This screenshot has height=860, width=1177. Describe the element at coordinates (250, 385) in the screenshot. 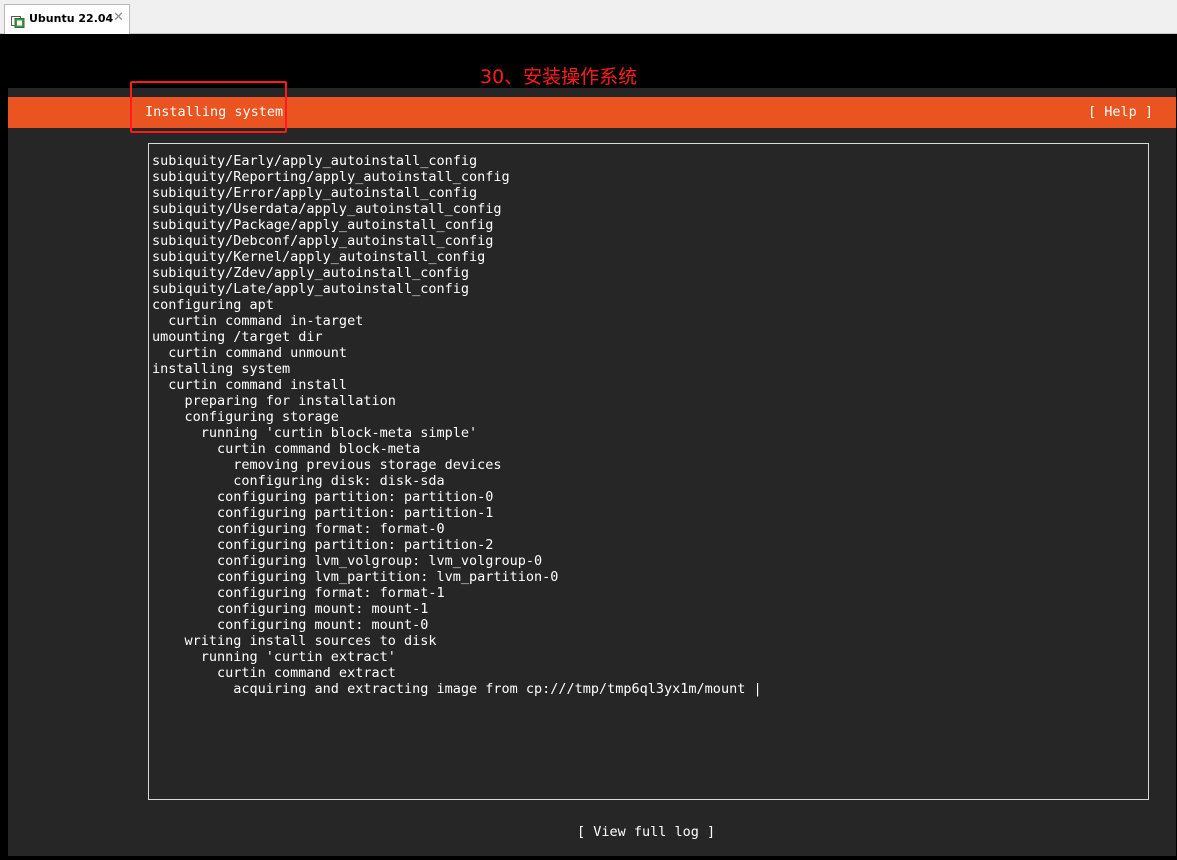

I see `log-line: curtin command install` at that location.